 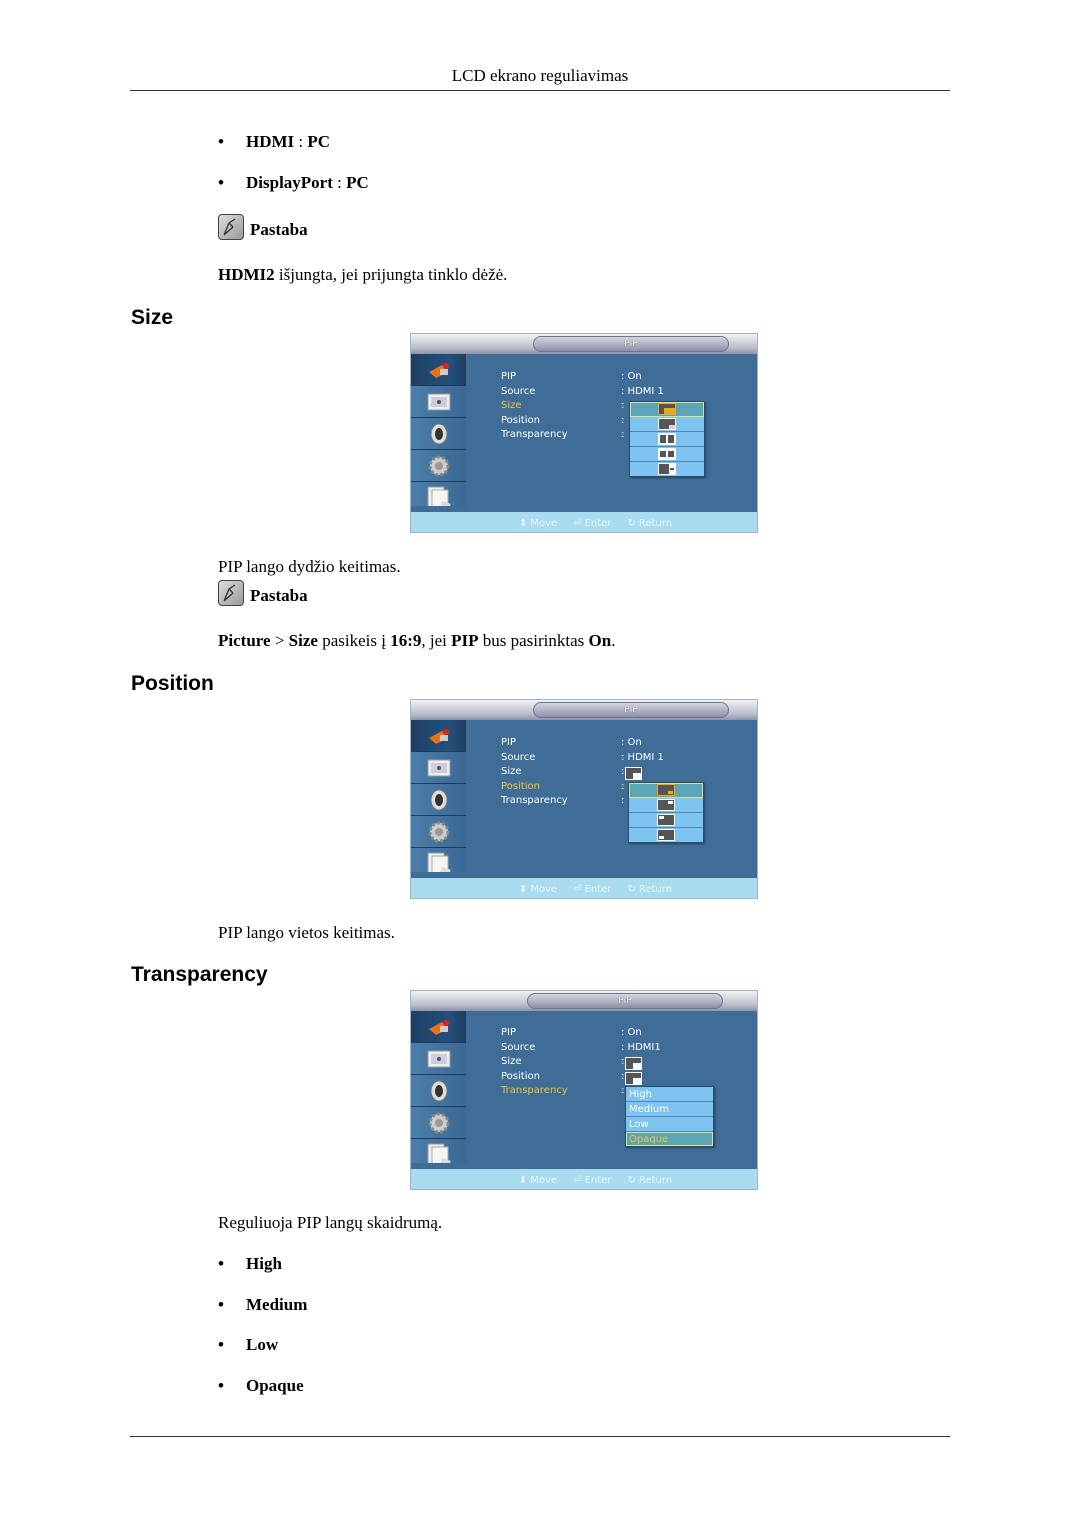 I want to click on position-option-bottom-left, so click(x=666, y=835).